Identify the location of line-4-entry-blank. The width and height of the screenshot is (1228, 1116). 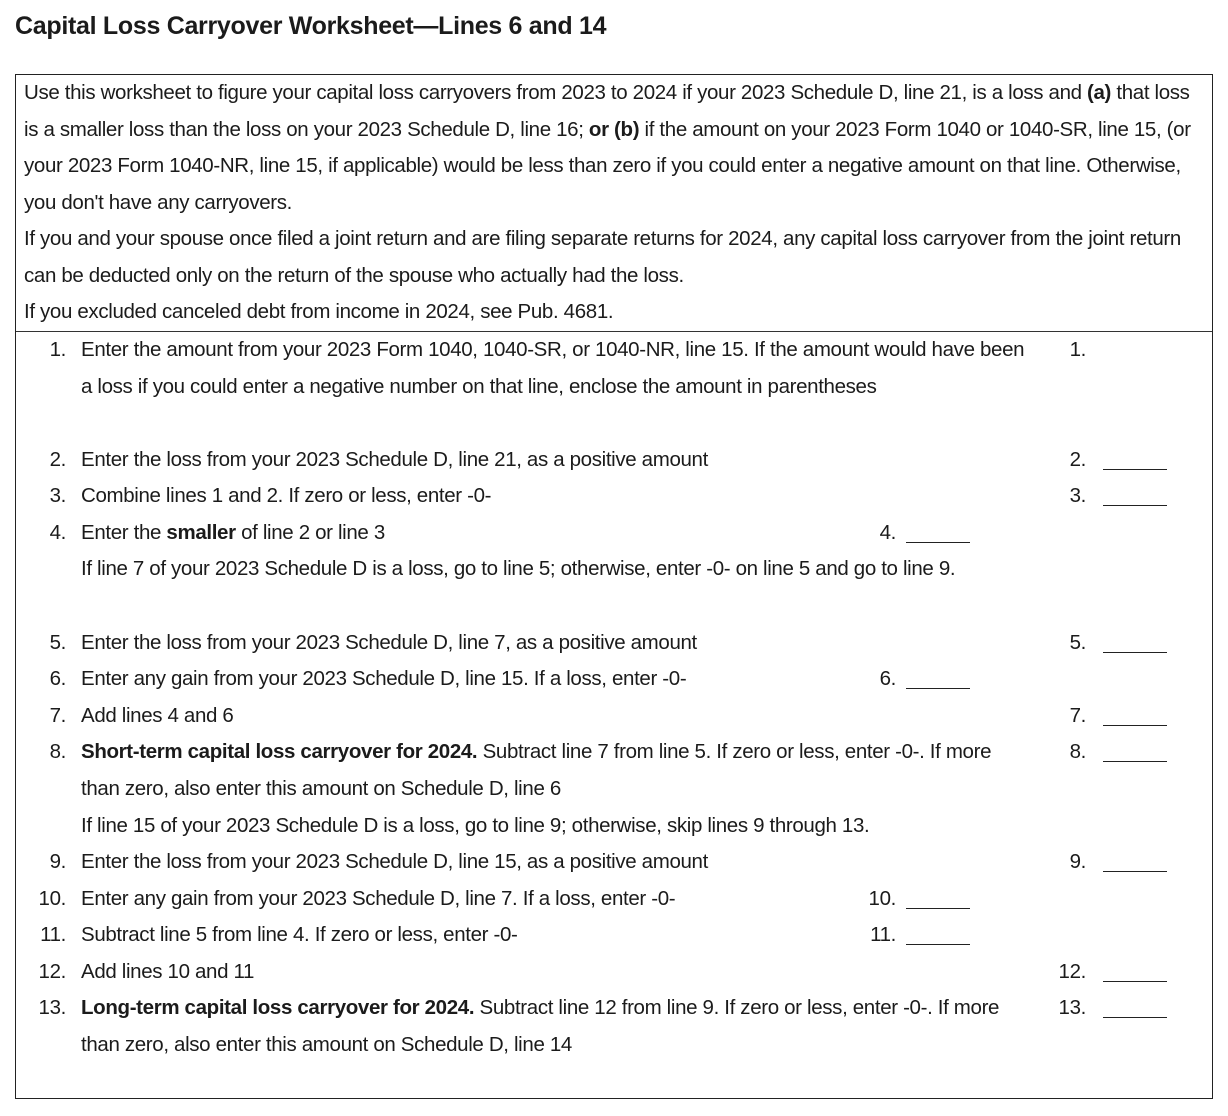
(938, 542).